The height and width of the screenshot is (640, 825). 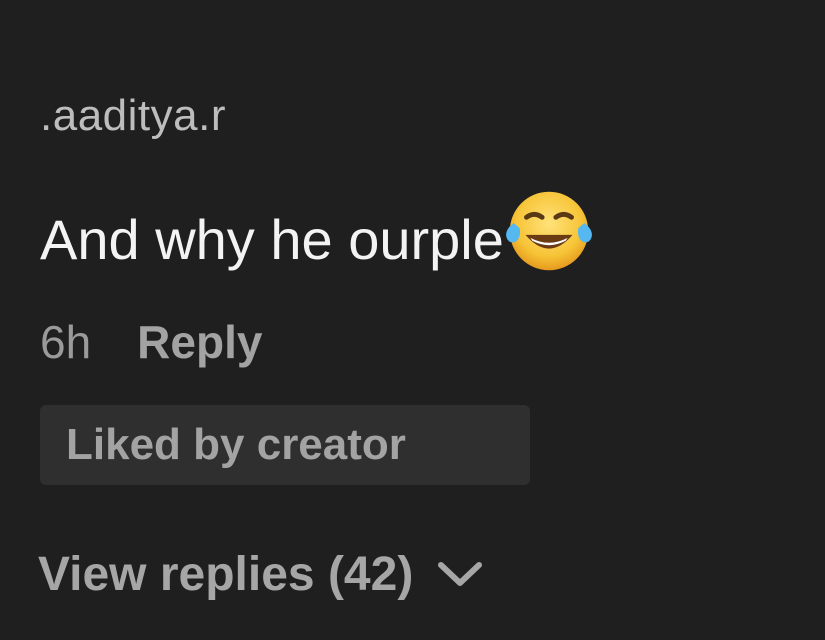 What do you see at coordinates (272, 239) in the screenshot?
I see `comment-text: And why he ourple` at bounding box center [272, 239].